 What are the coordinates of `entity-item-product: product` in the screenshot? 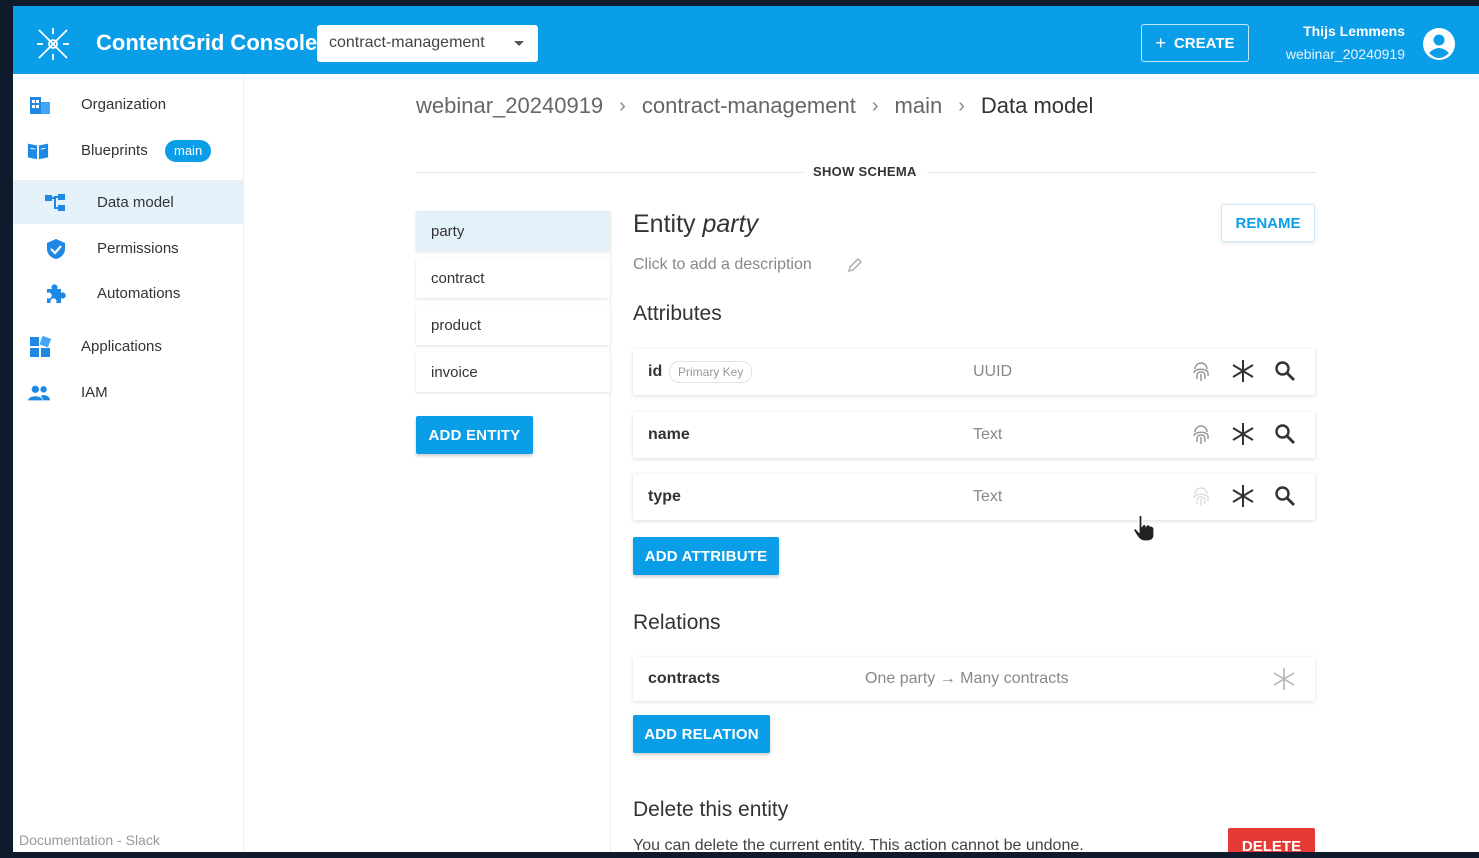 It's located at (513, 325).